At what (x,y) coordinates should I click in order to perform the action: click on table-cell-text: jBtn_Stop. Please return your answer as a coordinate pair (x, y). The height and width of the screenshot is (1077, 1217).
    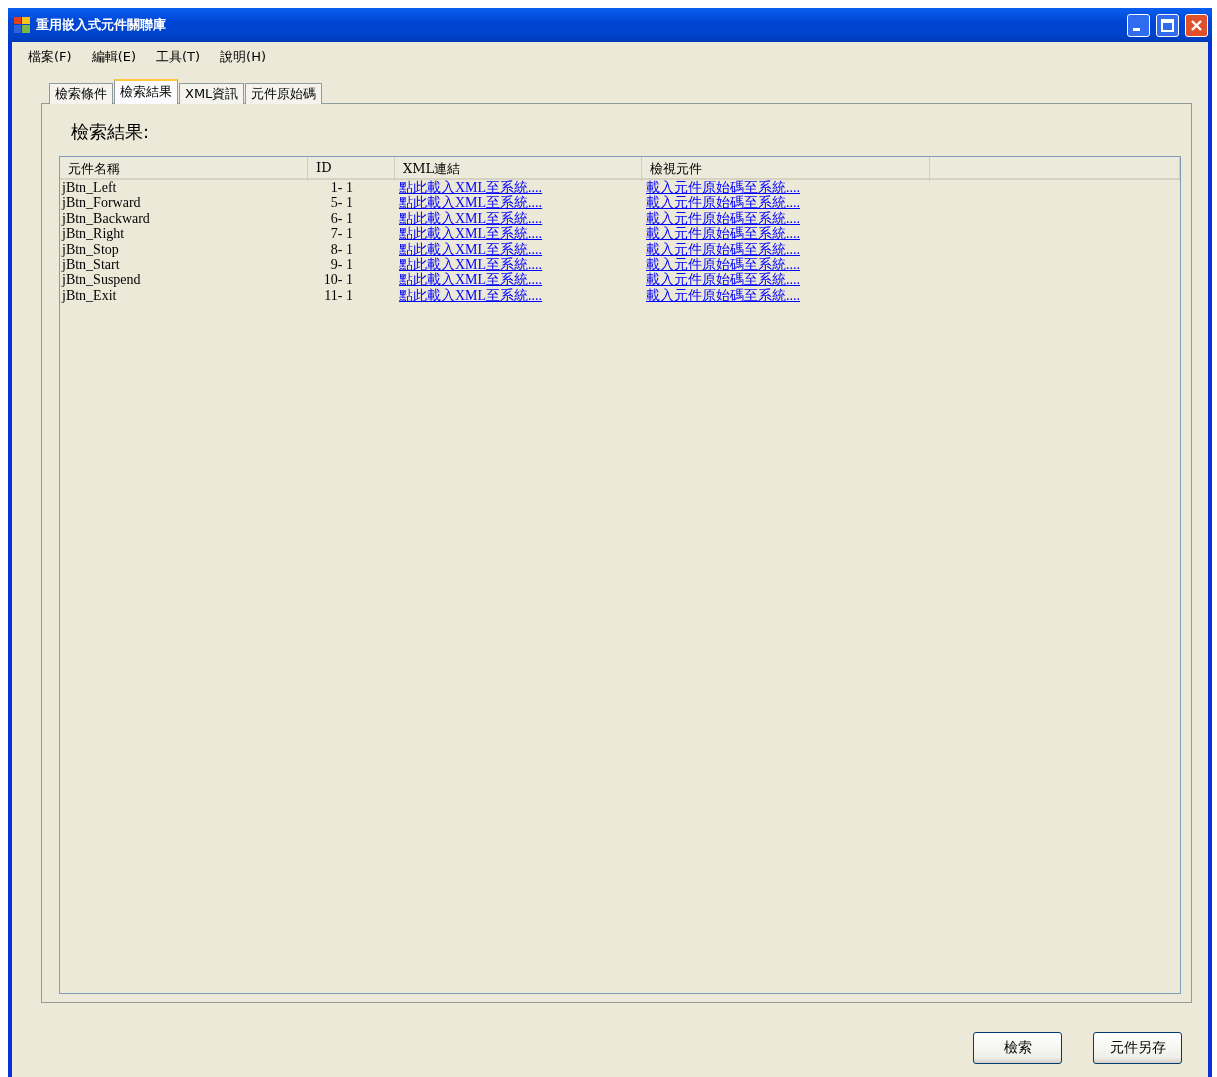
    Looking at the image, I should click on (90, 249).